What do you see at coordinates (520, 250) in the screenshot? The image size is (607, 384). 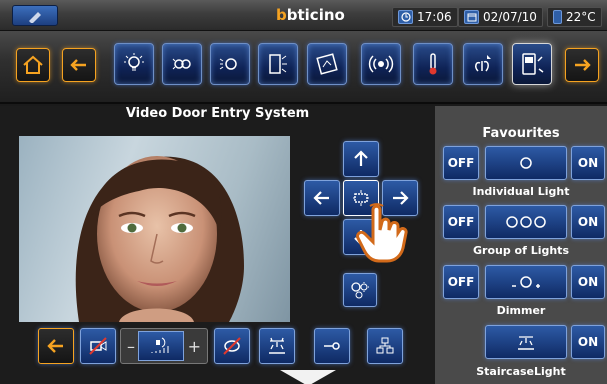 I see `favourite-label: Group of Lights` at bounding box center [520, 250].